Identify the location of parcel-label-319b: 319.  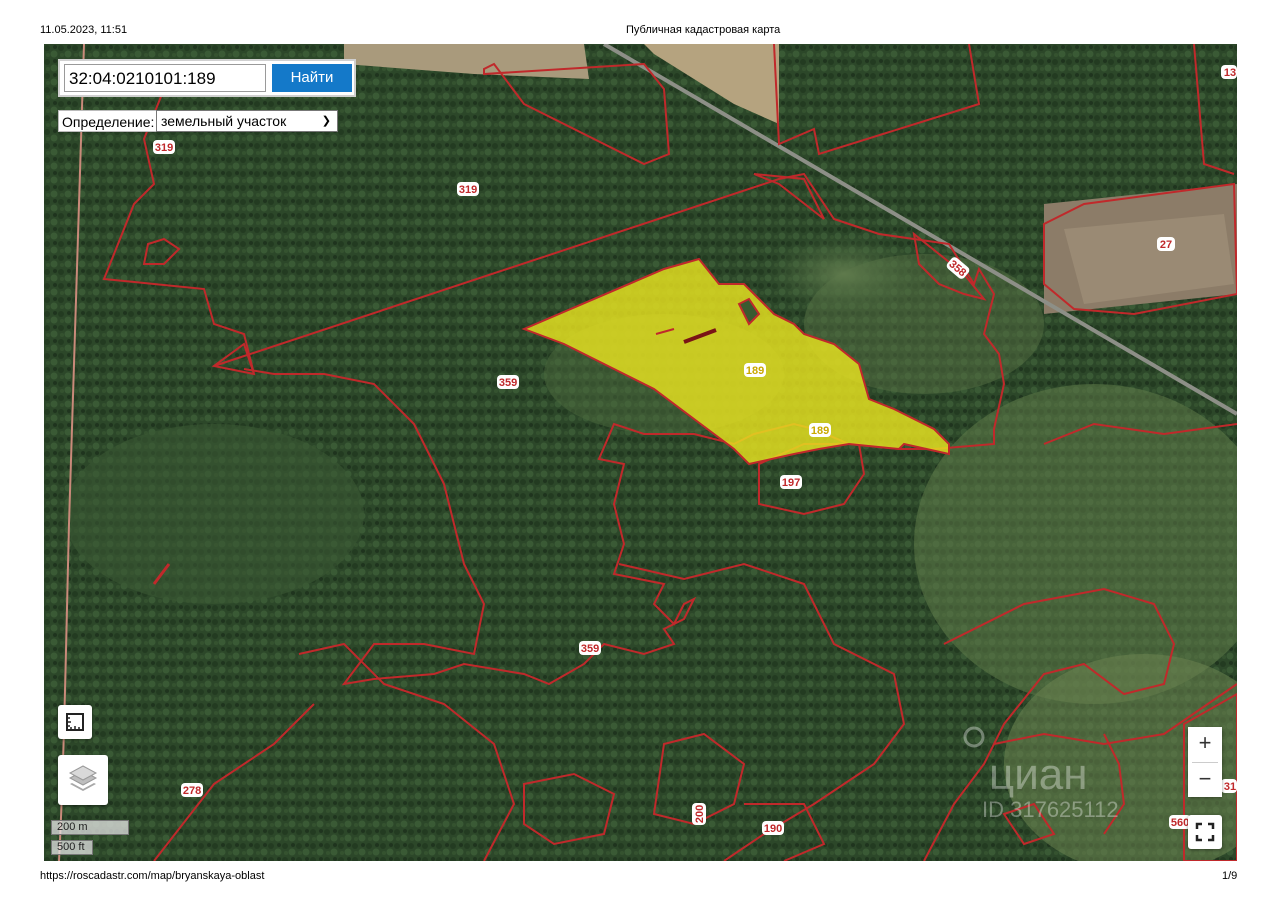
(468, 189).